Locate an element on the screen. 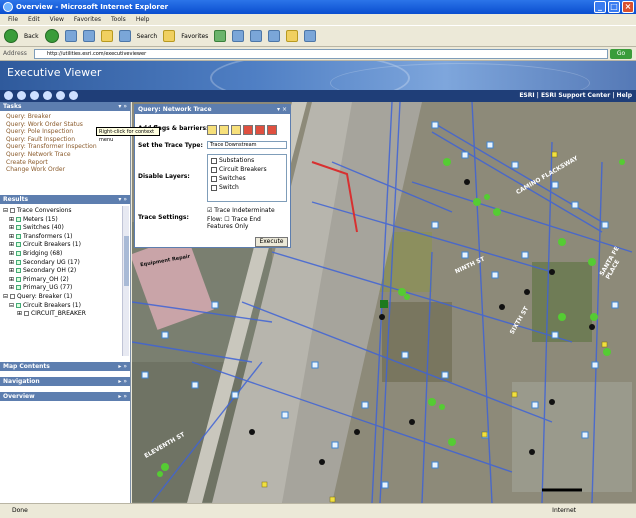  zoom-in-icon is located at coordinates (8, 95).